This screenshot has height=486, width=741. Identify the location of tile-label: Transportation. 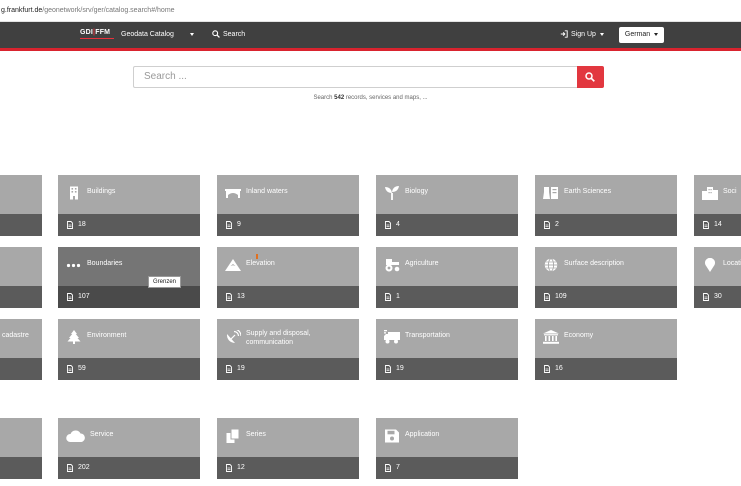
(427, 335).